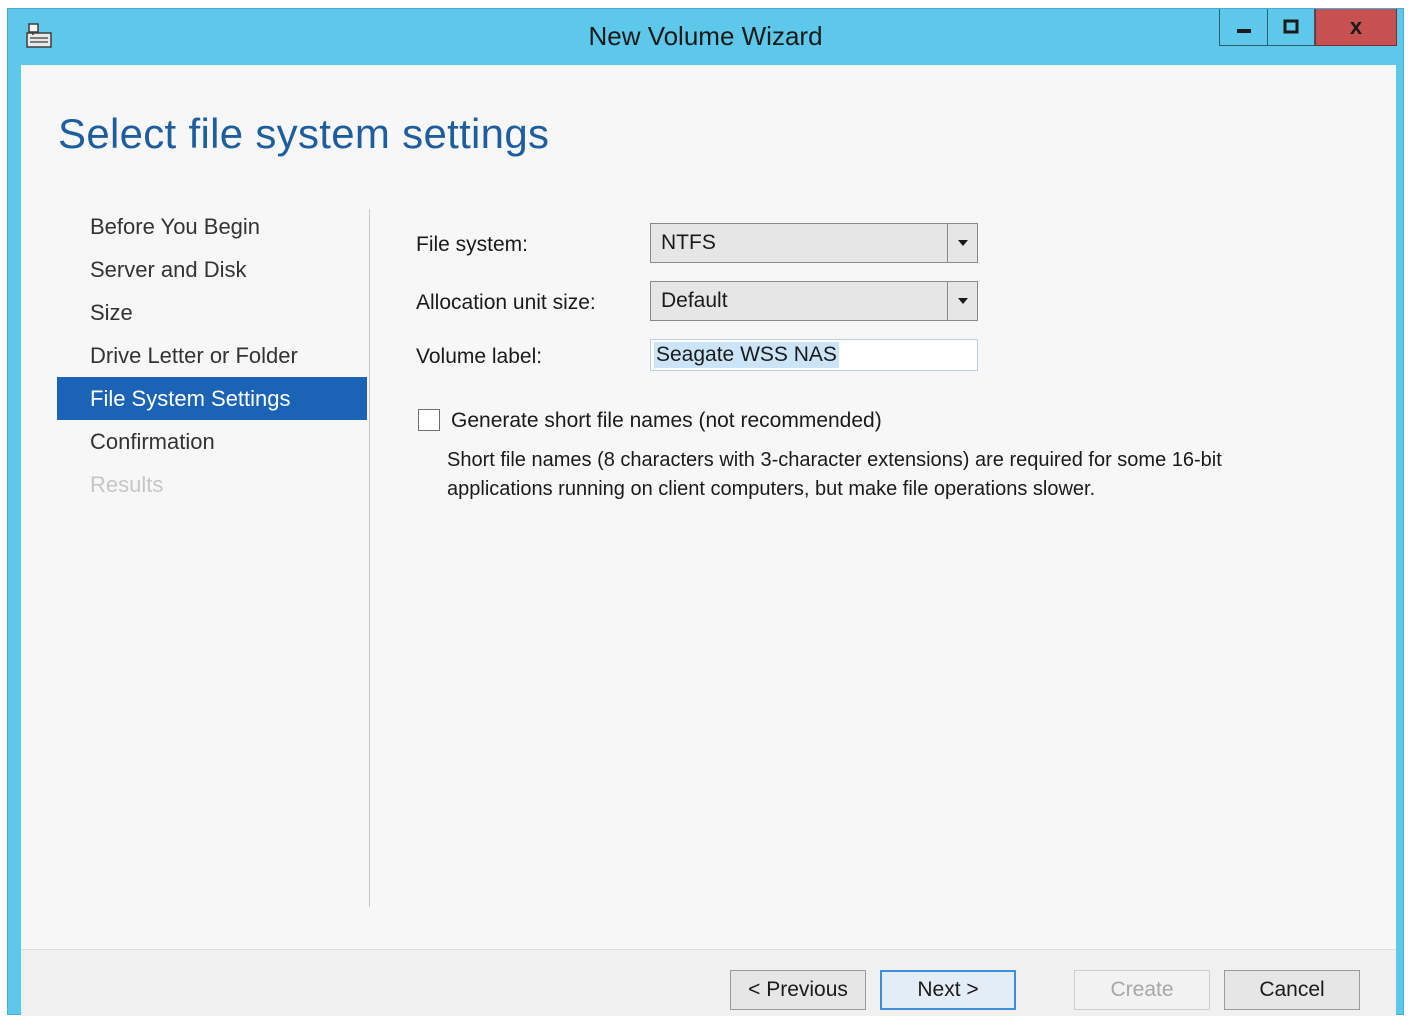 This screenshot has width=1411, height=1016. I want to click on volume-label-selected-text: Seagate WSS NAS, so click(746, 355).